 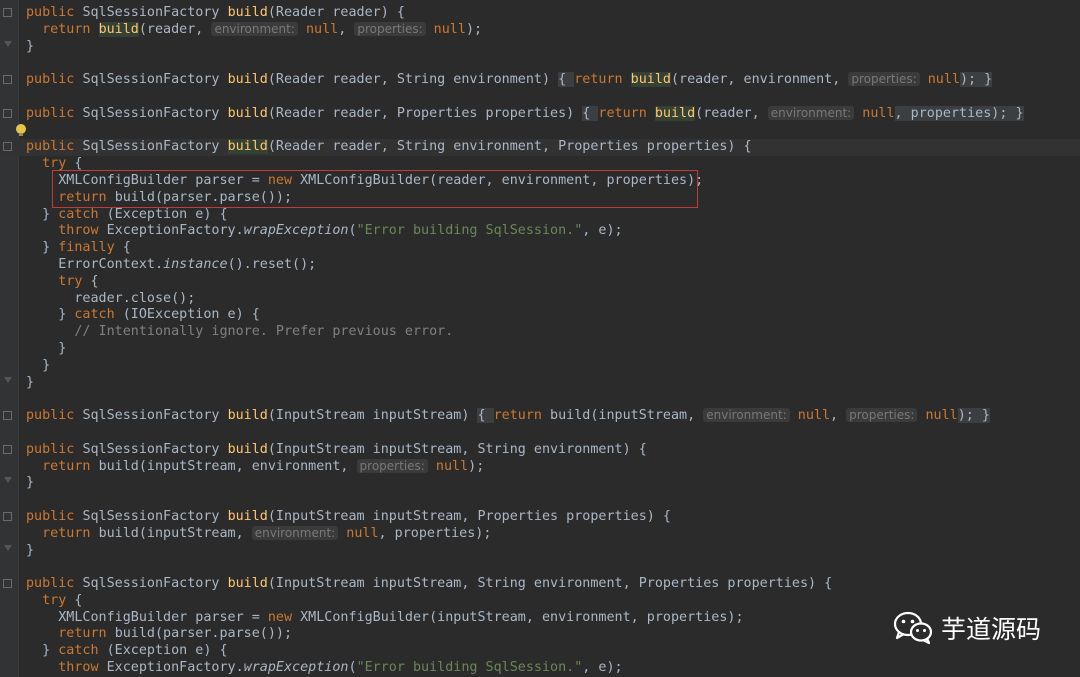 I want to click on code-line: reader.close();, so click(x=540, y=299).